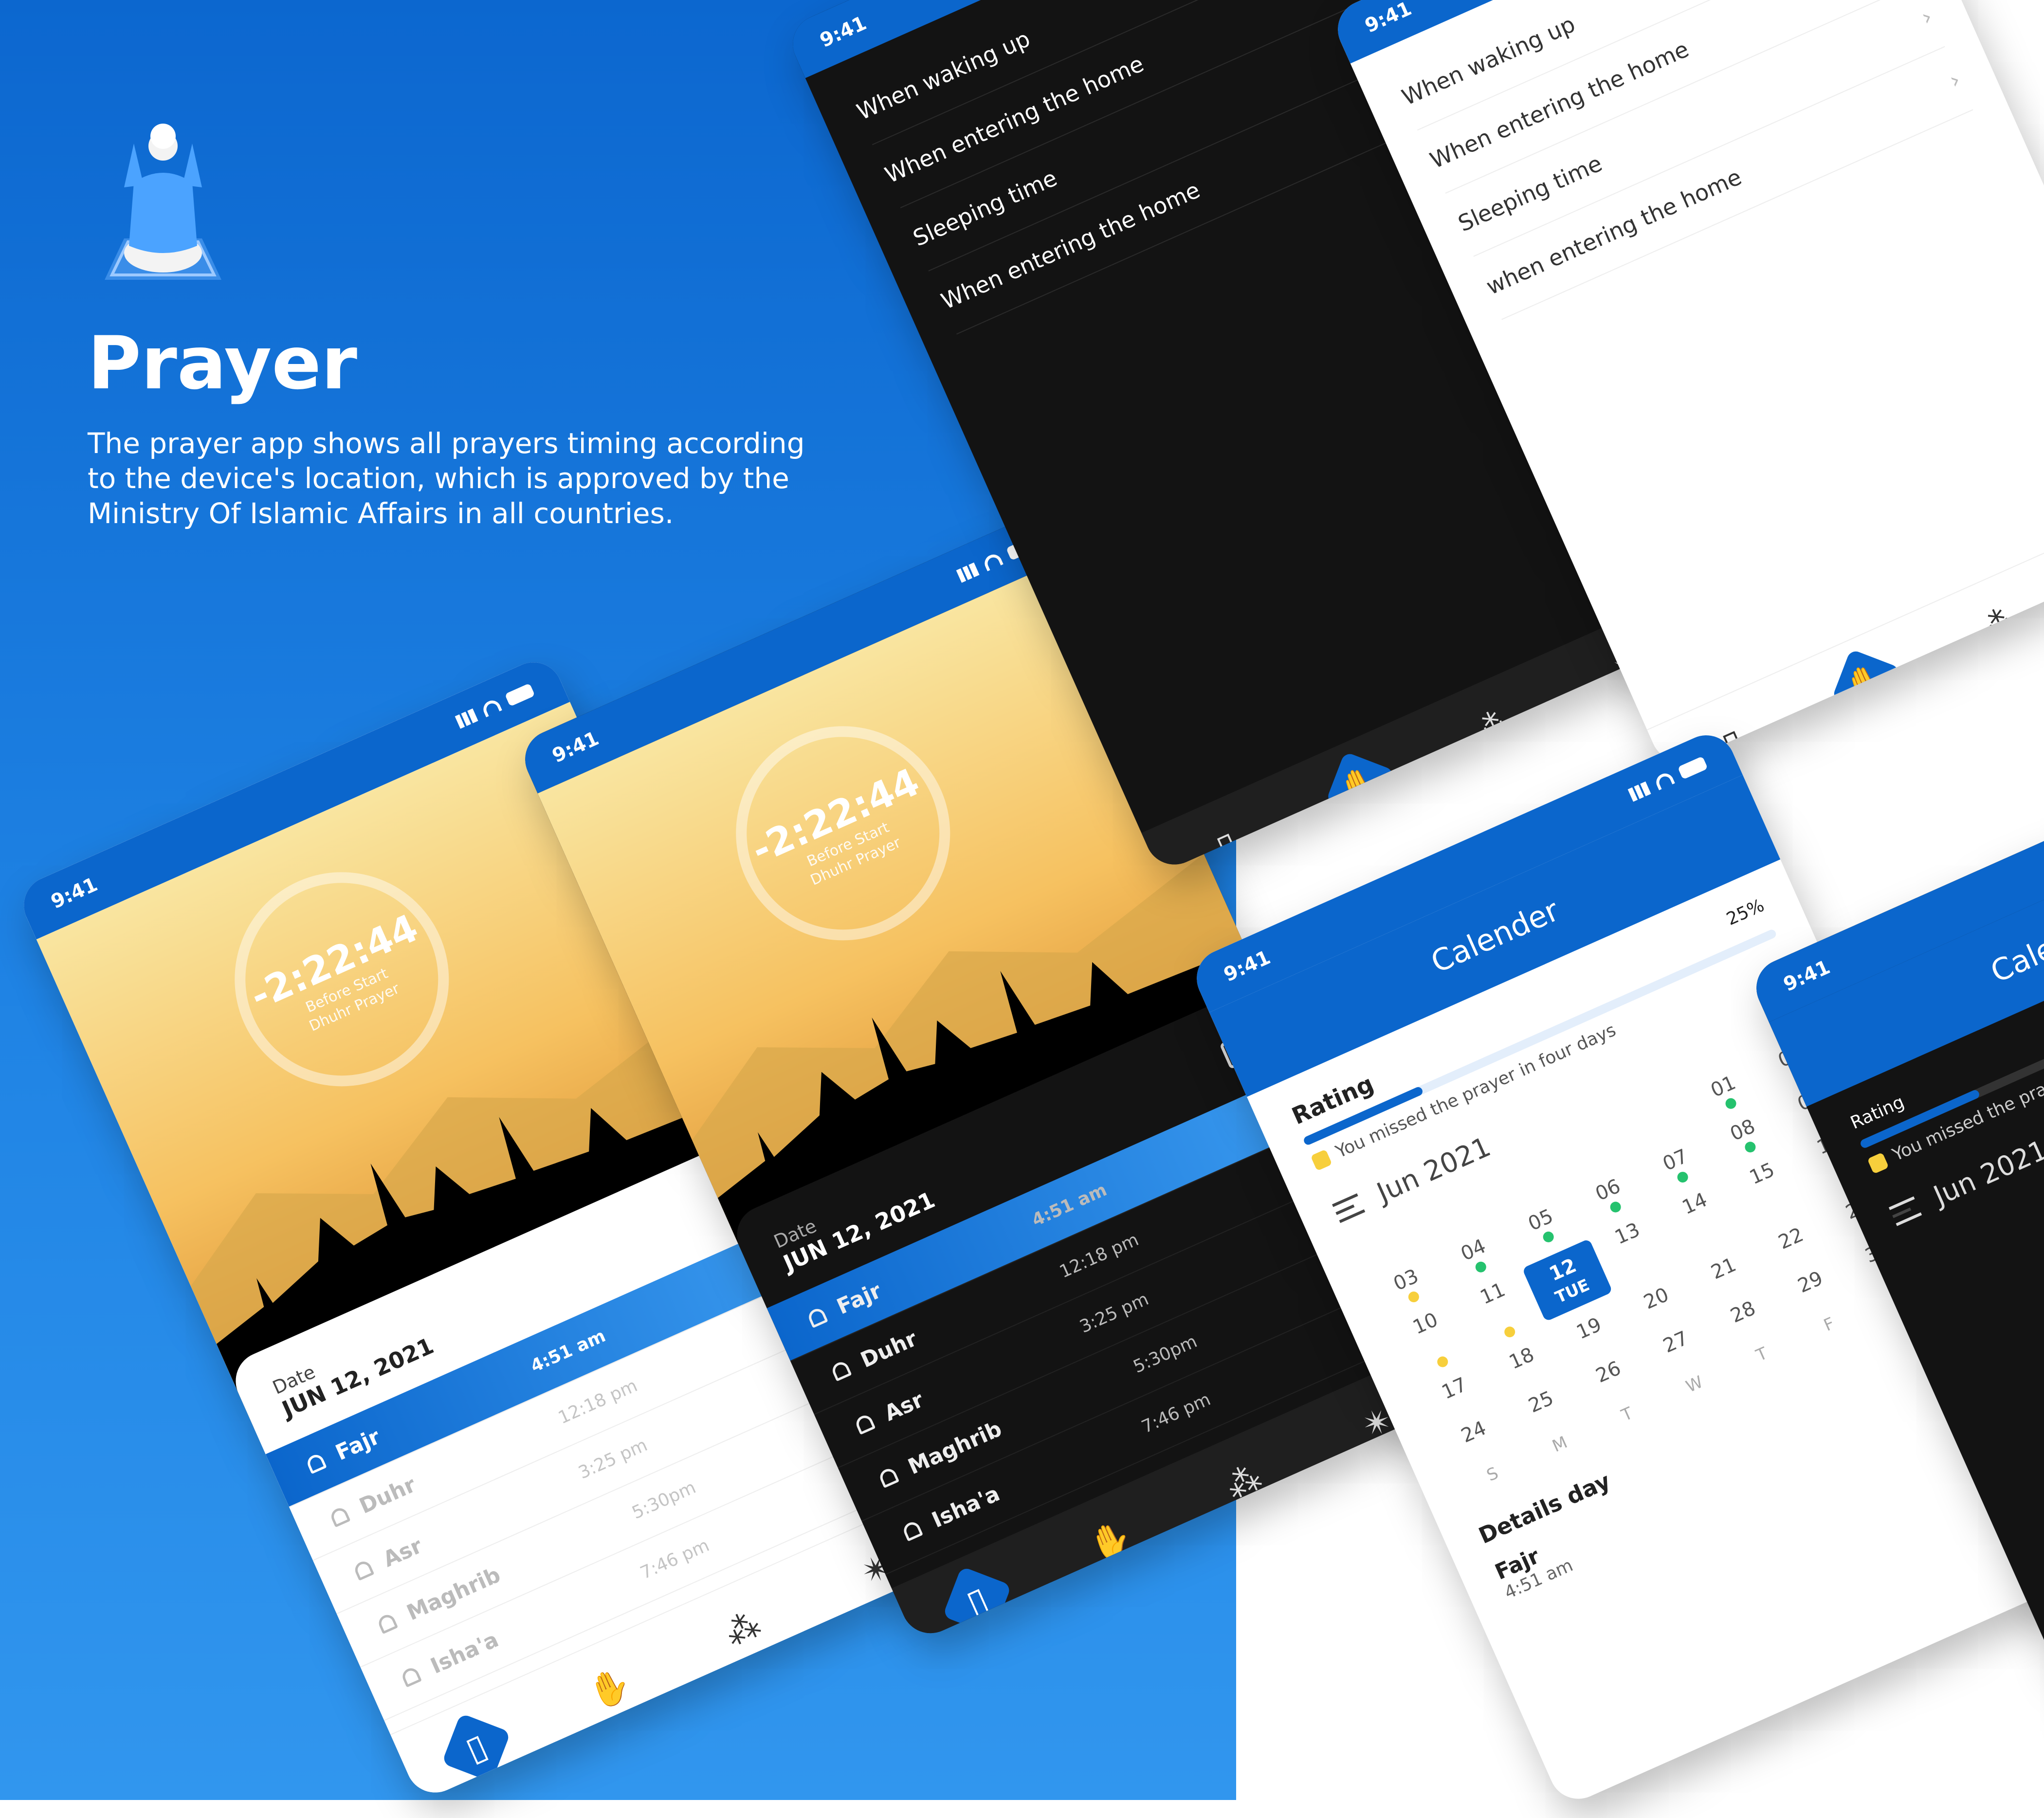 This screenshot has height=1818, width=2044. Describe the element at coordinates (223, 363) in the screenshot. I see `app-title: Prayer` at that location.